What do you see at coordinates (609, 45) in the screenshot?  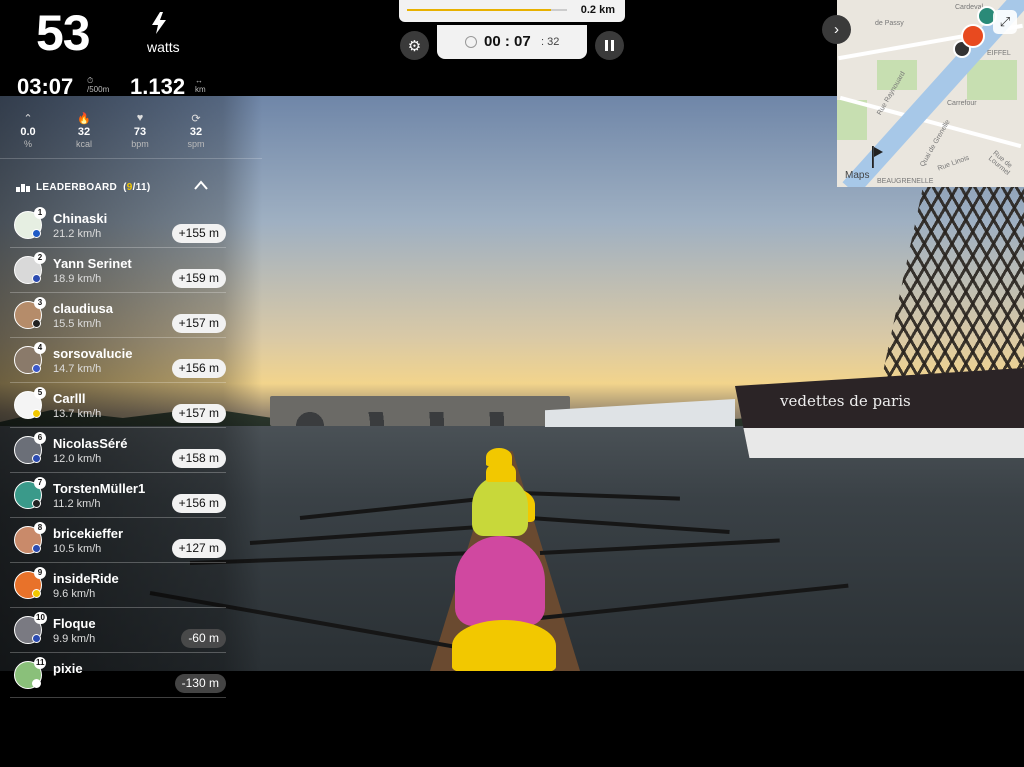 I see `pause-button` at bounding box center [609, 45].